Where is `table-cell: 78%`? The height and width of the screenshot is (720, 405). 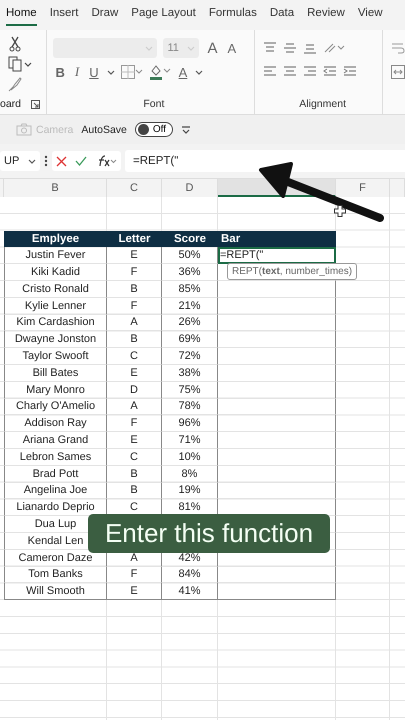 table-cell: 78% is located at coordinates (190, 407).